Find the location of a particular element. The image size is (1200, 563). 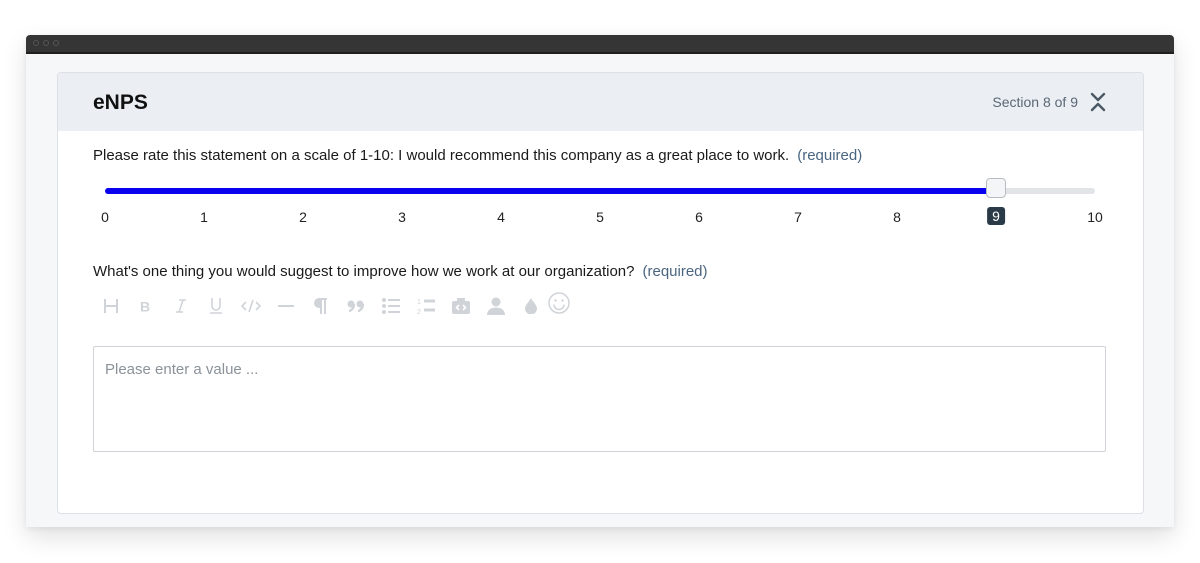

section-header: eNPS Section 8 of 9 is located at coordinates (600, 102).